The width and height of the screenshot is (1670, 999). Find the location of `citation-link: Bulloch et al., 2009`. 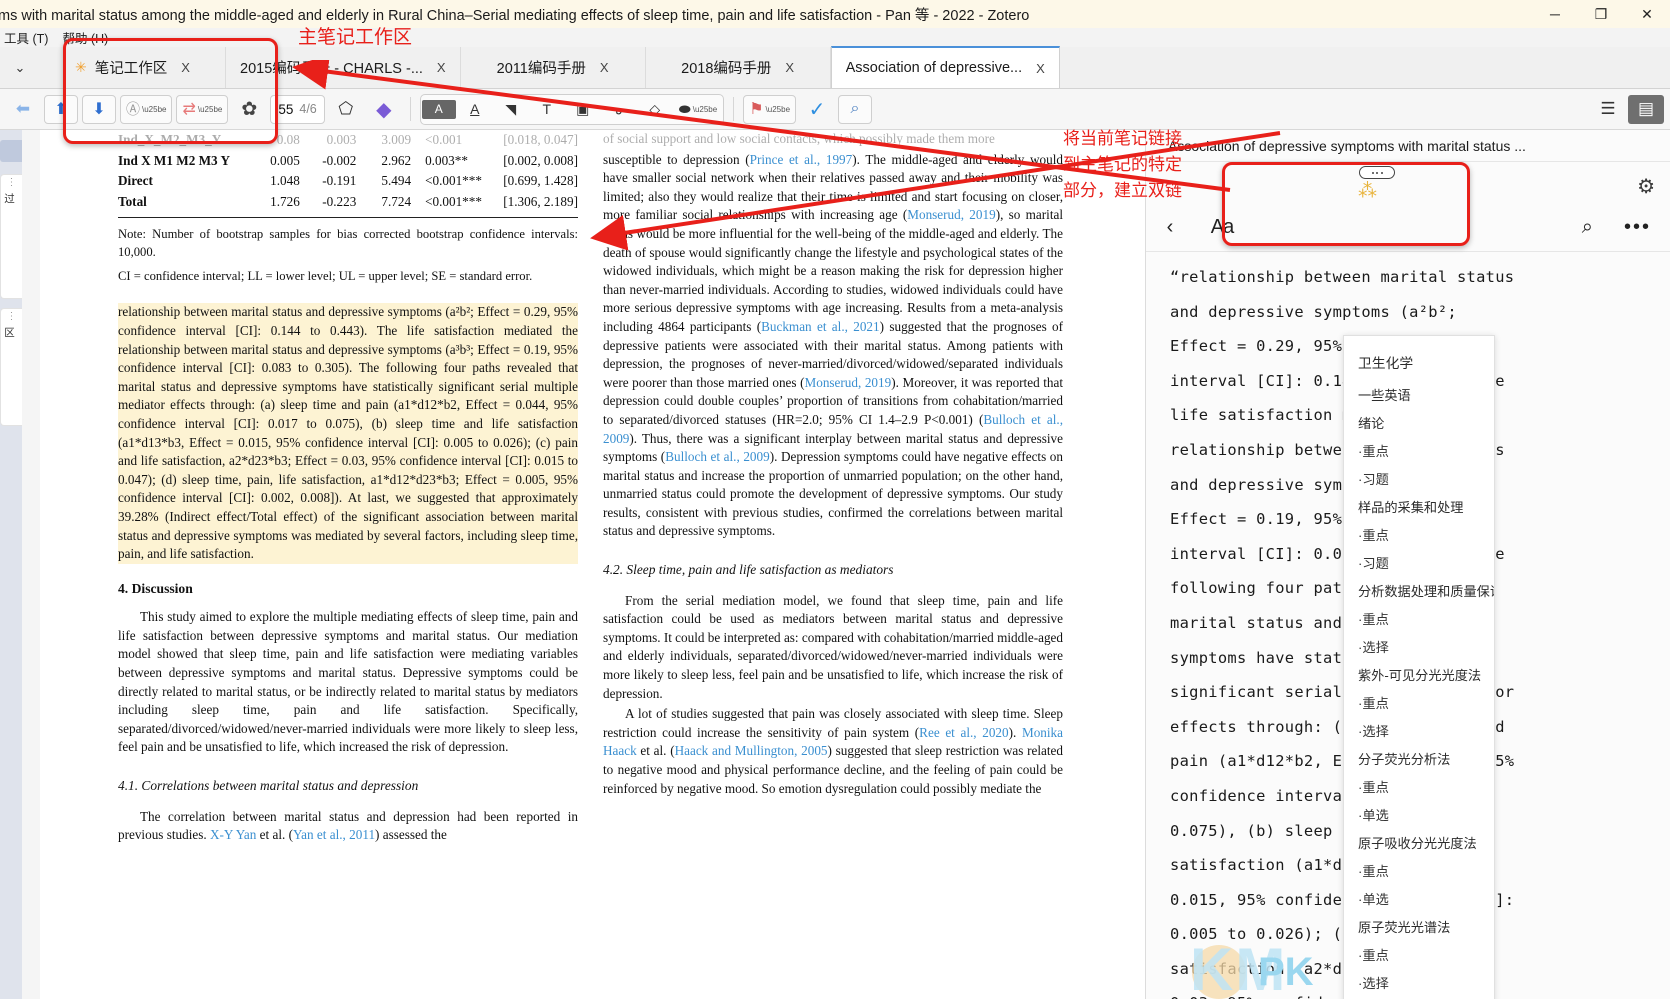

citation-link: Bulloch et al., 2009 is located at coordinates (717, 456).